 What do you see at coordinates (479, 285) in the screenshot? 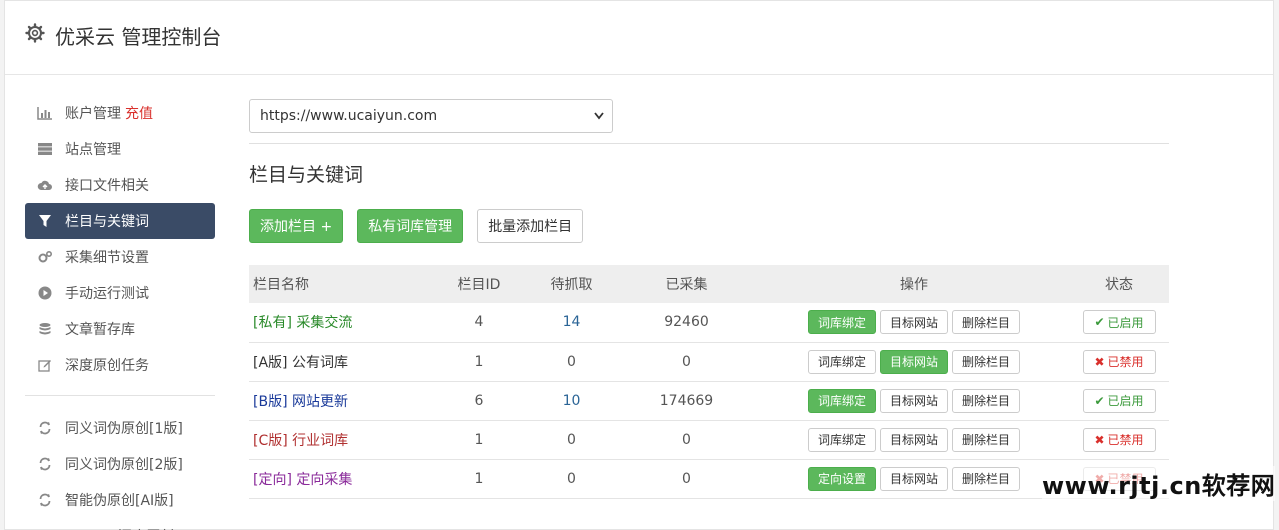
I see `col-header-id: 栏目ID` at bounding box center [479, 285].